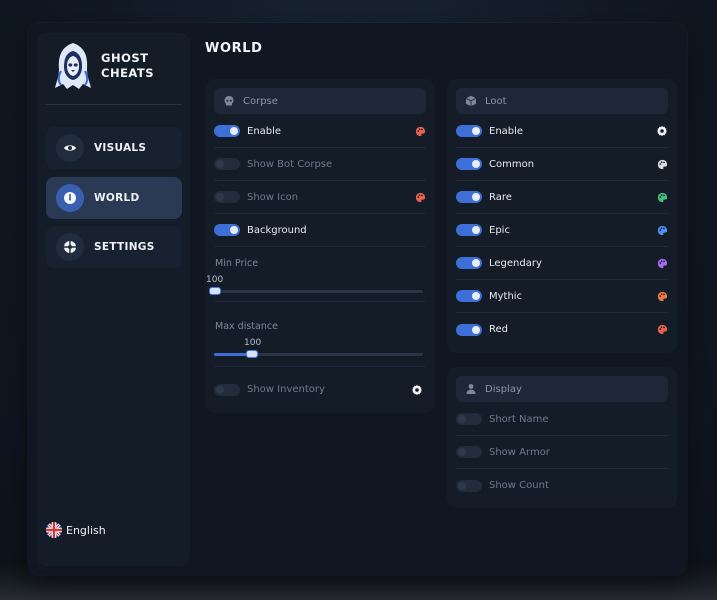 The width and height of the screenshot is (717, 600). I want to click on min-price-value: 100, so click(215, 280).